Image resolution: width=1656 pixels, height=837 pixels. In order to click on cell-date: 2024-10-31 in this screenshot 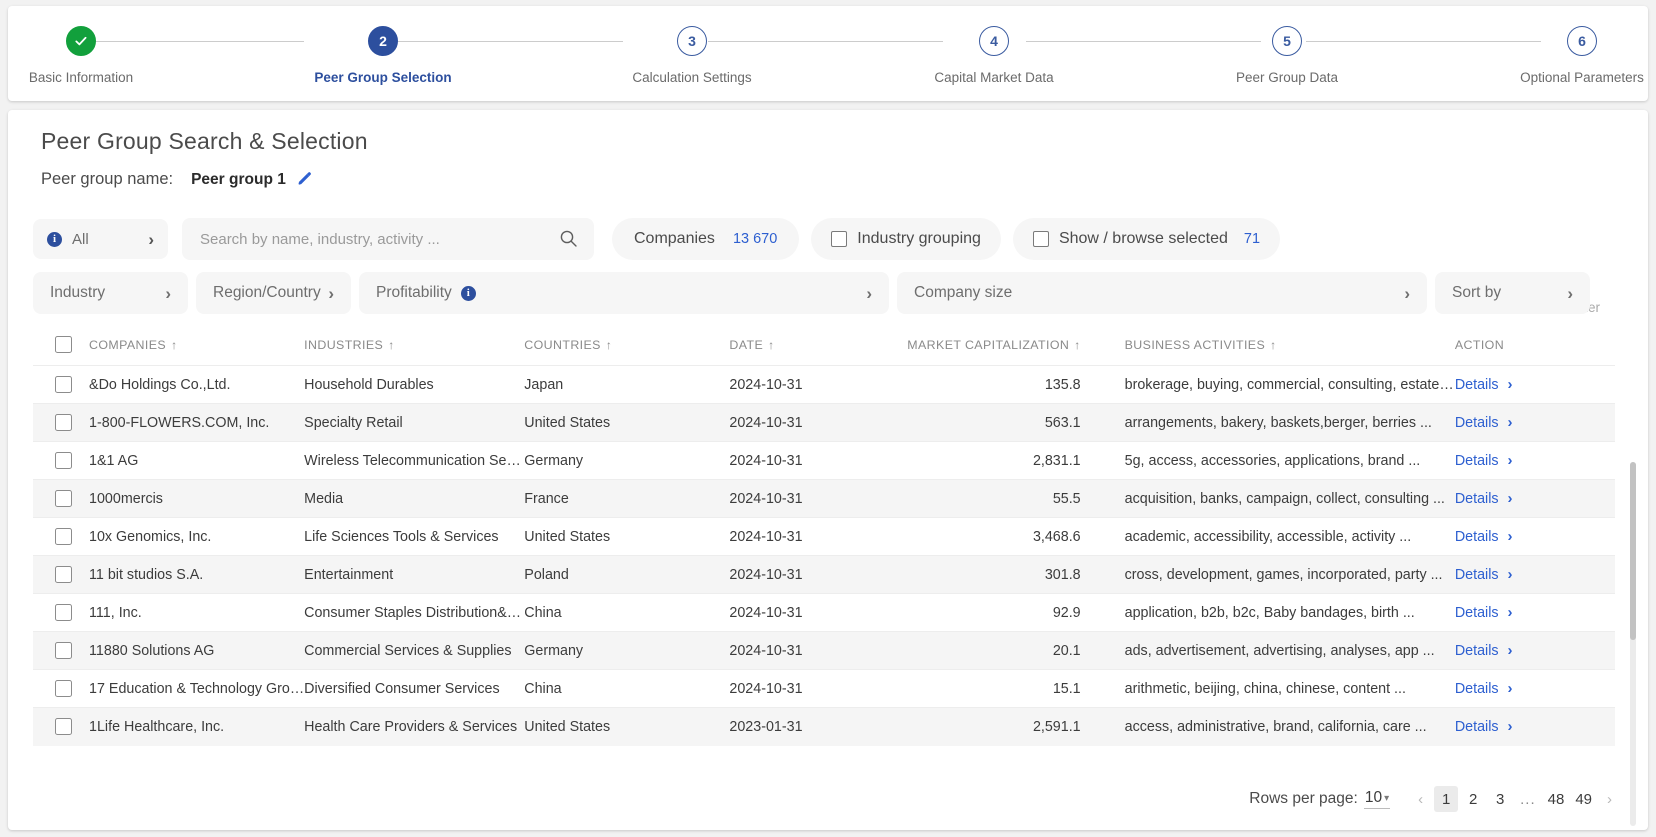, I will do `click(817, 574)`.